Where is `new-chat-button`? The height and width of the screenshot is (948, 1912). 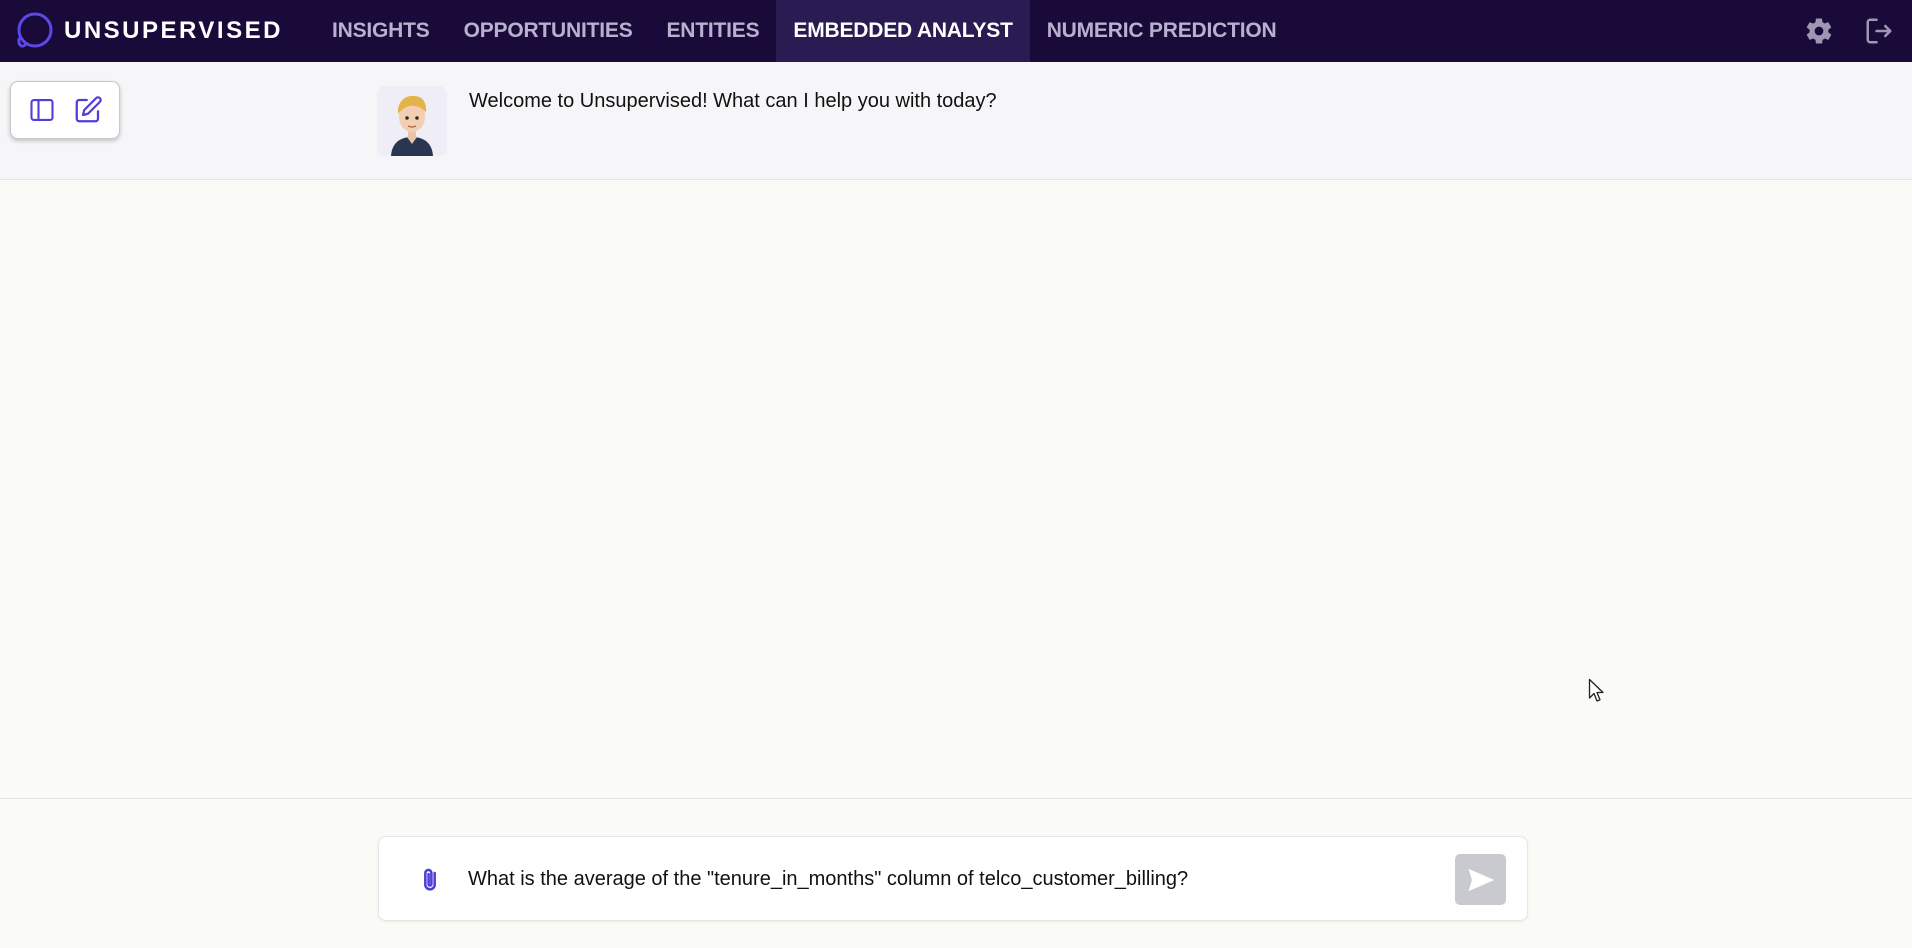 new-chat-button is located at coordinates (88, 110).